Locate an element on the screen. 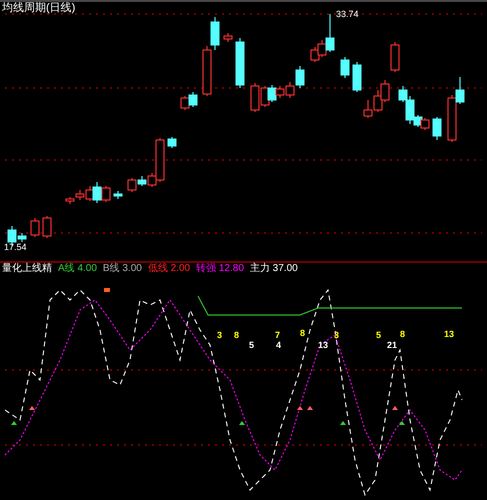  legend-label: B线 3.00 is located at coordinates (122, 269).